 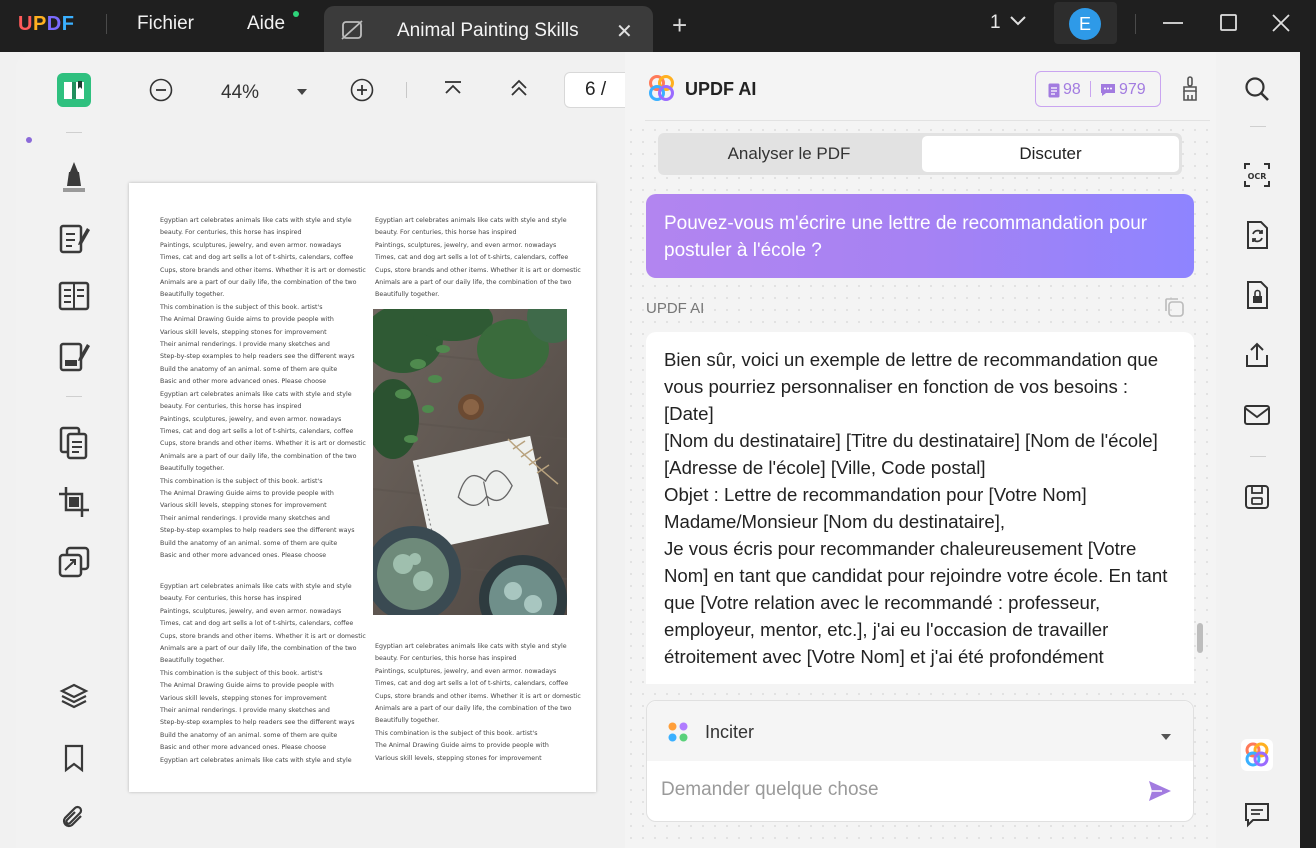 What do you see at coordinates (1098, 89) in the screenshot?
I see `credits-badge: 98 979` at bounding box center [1098, 89].